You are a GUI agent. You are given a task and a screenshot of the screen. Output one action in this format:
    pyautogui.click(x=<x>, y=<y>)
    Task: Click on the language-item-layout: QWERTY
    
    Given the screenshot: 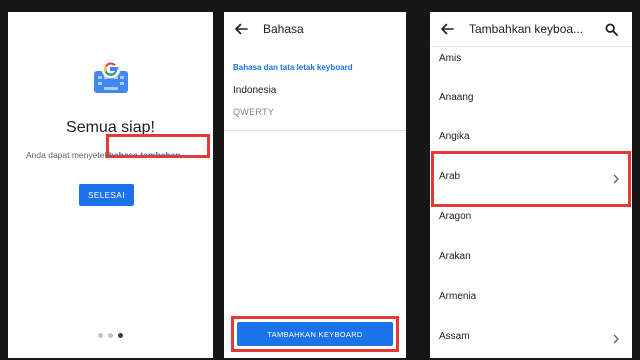 What is the action you would take?
    pyautogui.click(x=254, y=112)
    